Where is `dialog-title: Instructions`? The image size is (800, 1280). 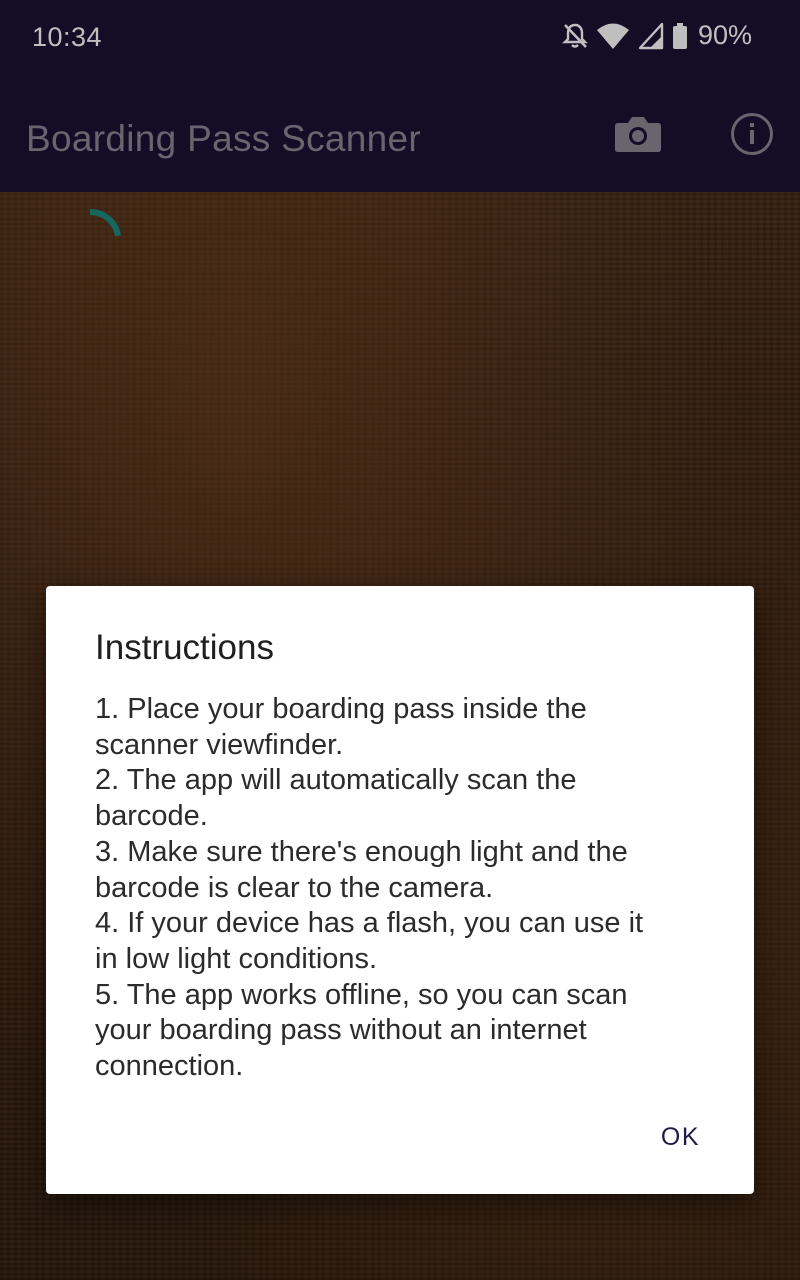 dialog-title: Instructions is located at coordinates (184, 647).